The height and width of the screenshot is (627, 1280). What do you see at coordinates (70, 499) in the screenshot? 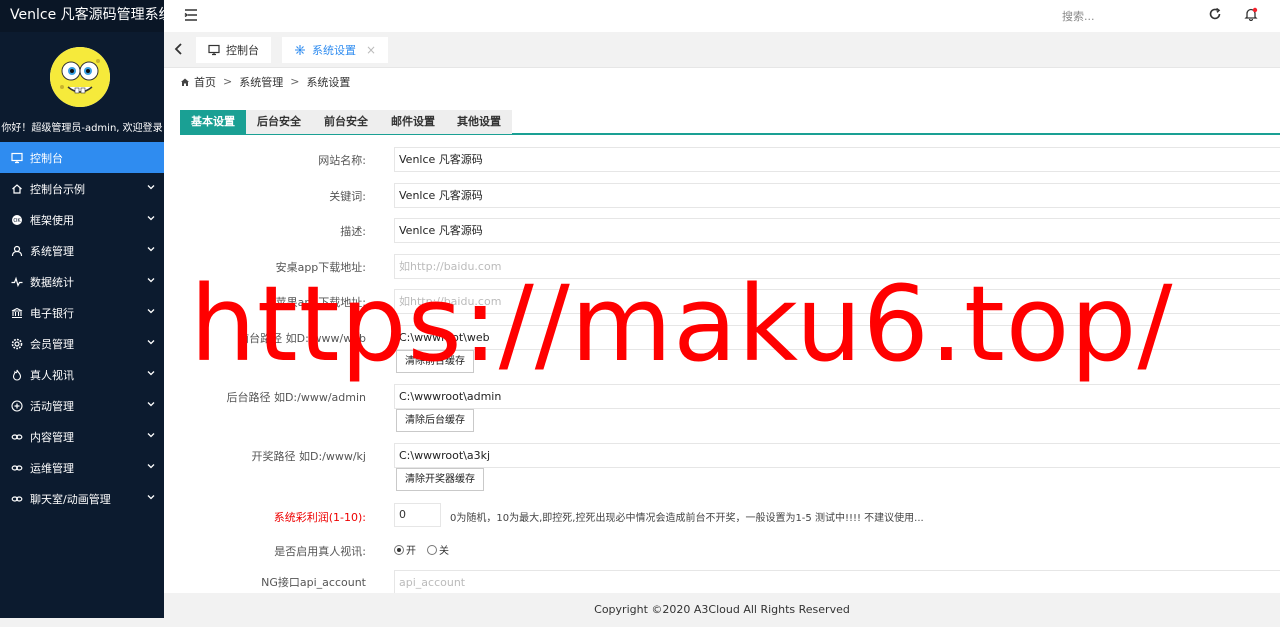
I see `sidebar-item-label: 聊天室/动画管理` at bounding box center [70, 499].